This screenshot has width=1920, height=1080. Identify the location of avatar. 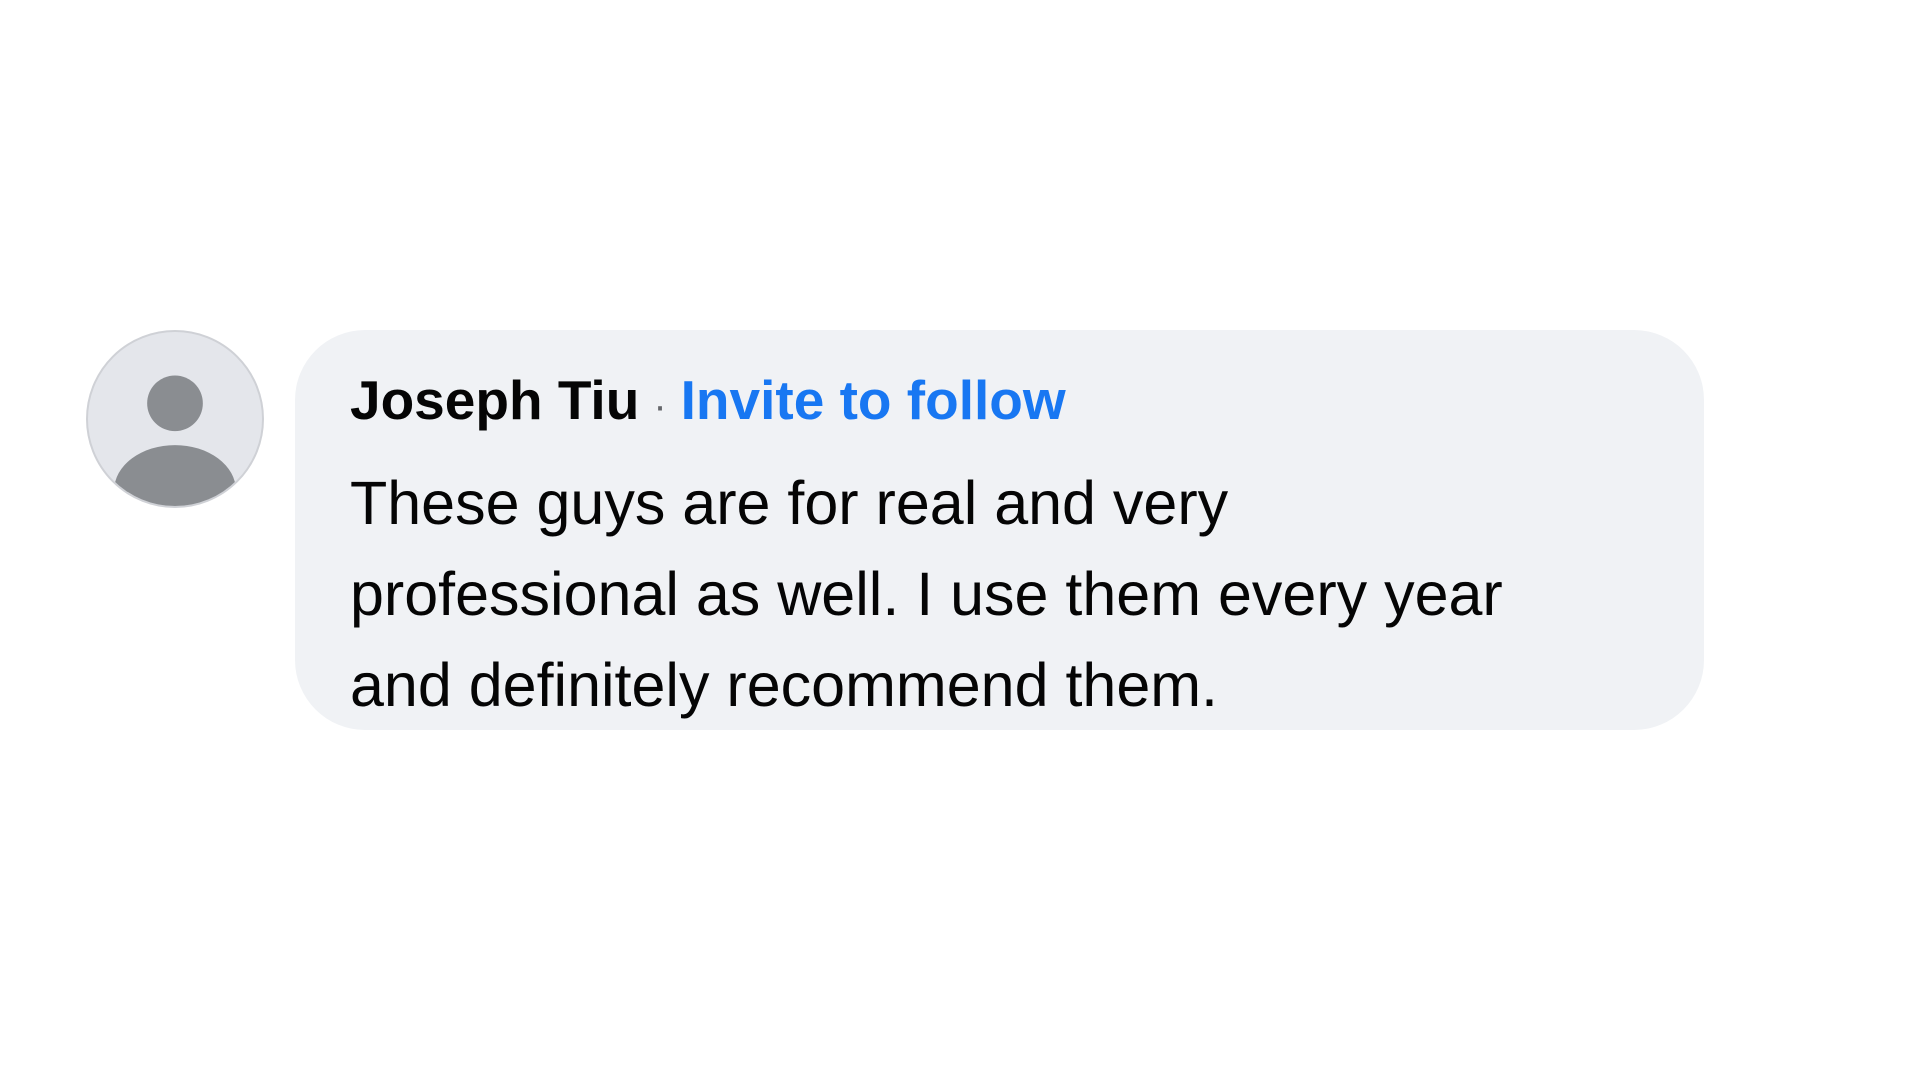
(175, 419).